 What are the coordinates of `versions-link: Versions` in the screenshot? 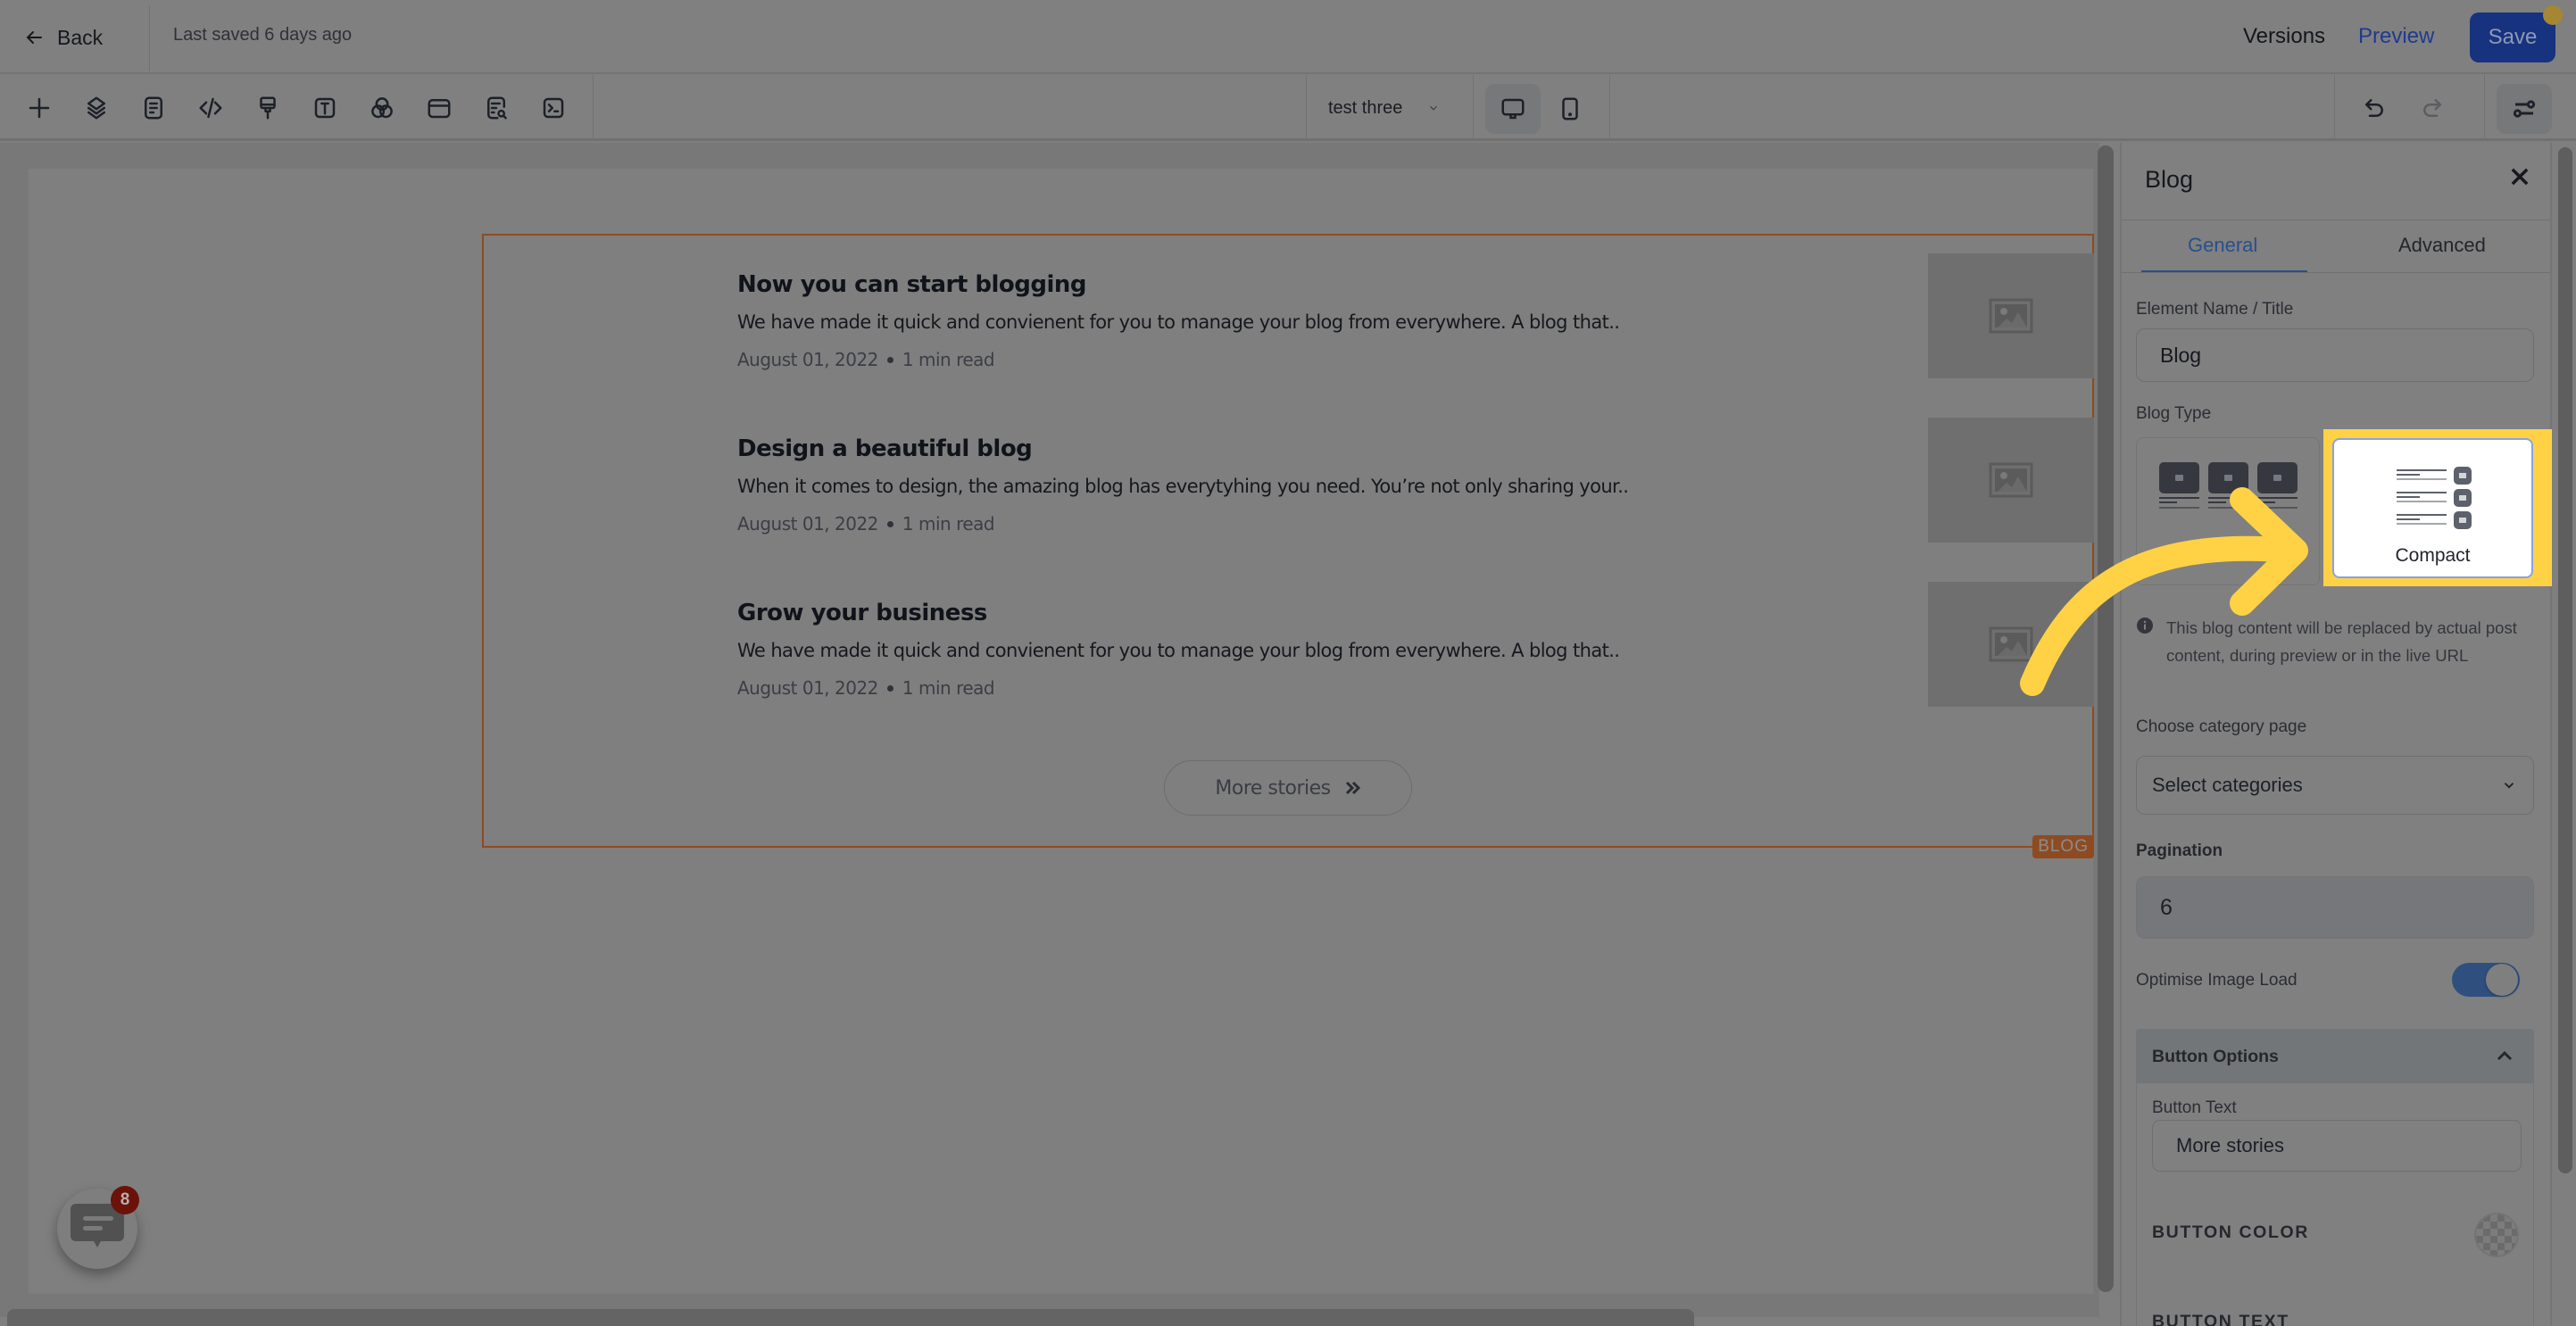 It's located at (2284, 36).